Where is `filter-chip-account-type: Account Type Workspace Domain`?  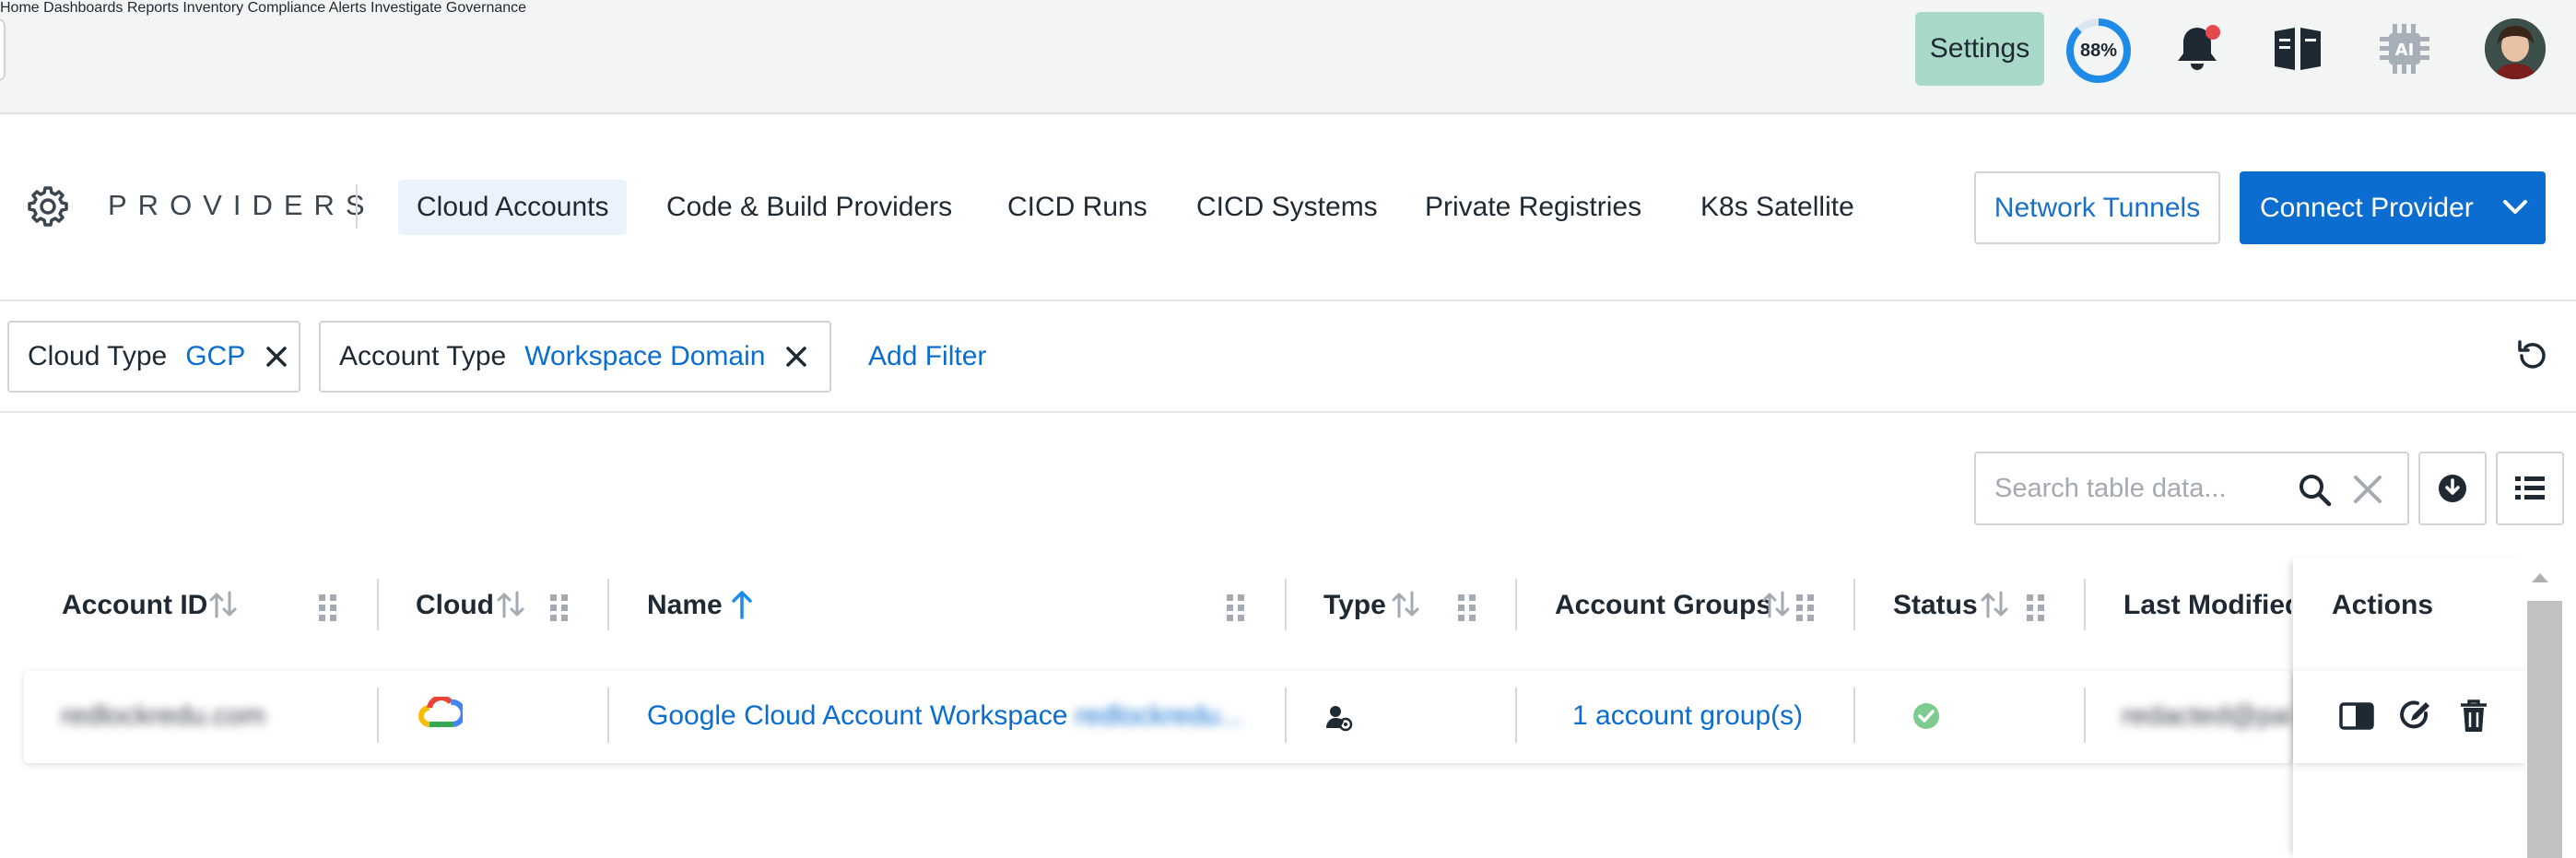 filter-chip-account-type: Account Type Workspace Domain is located at coordinates (575, 357).